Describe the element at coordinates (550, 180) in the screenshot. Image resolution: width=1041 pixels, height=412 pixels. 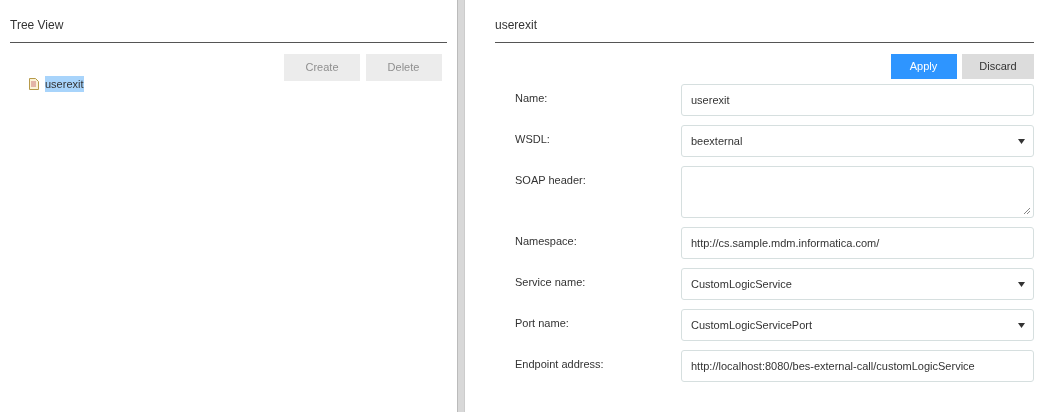
I see `field-label: SOAP header:` at that location.